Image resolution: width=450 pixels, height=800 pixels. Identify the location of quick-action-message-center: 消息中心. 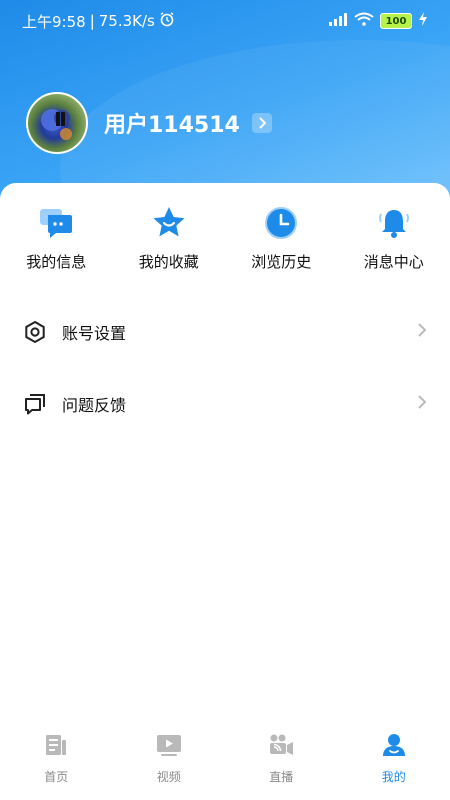
(394, 238).